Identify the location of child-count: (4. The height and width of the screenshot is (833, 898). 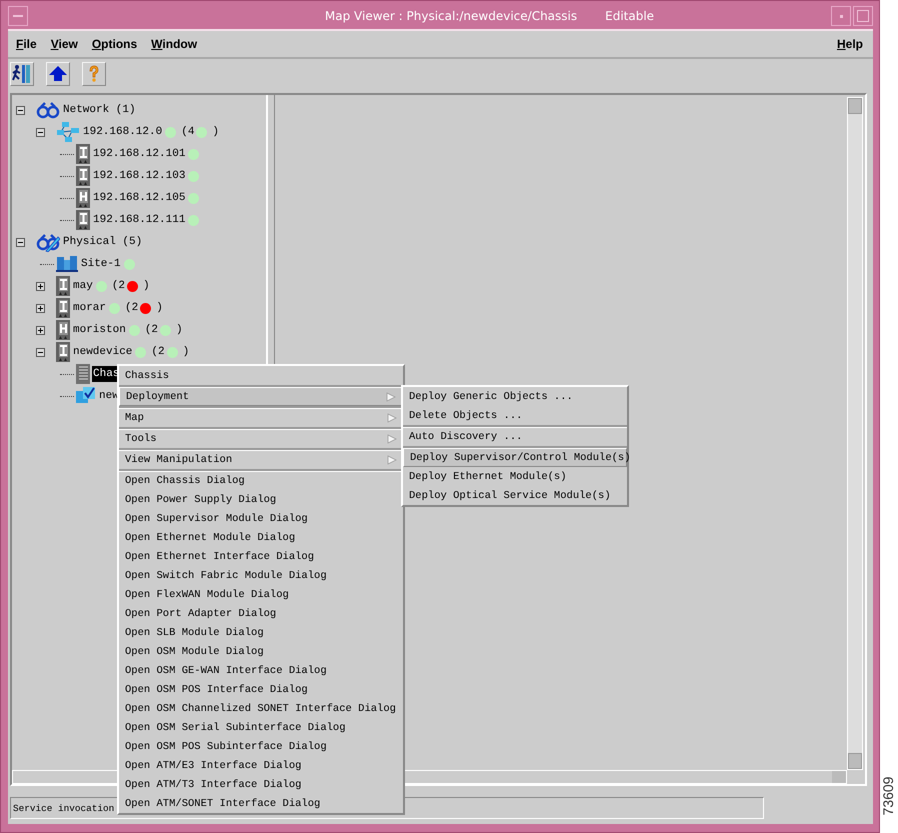
(187, 132).